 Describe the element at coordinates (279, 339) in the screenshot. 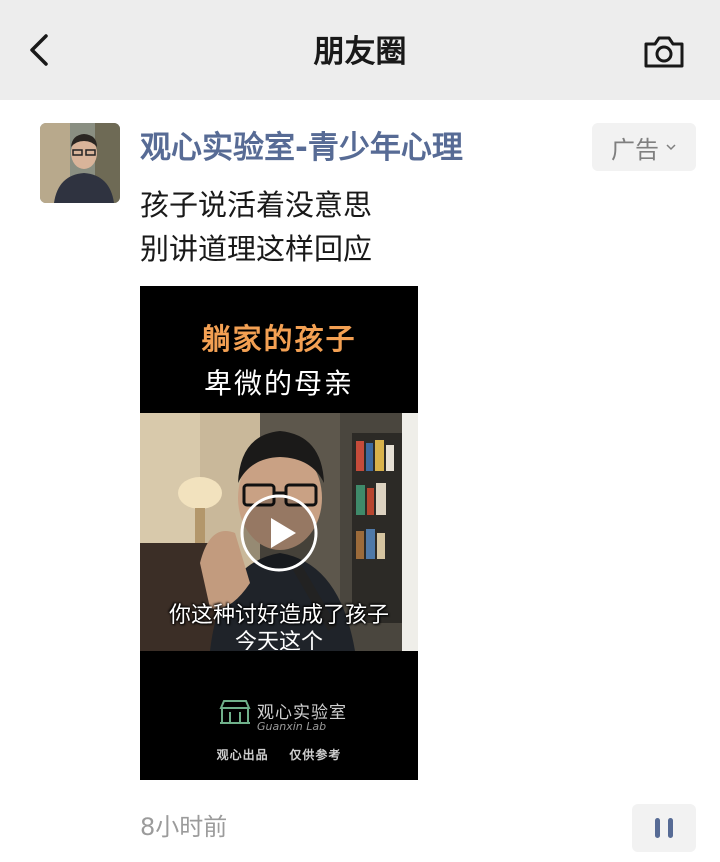

I see `video-headline-1: 躺家的孩子` at that location.